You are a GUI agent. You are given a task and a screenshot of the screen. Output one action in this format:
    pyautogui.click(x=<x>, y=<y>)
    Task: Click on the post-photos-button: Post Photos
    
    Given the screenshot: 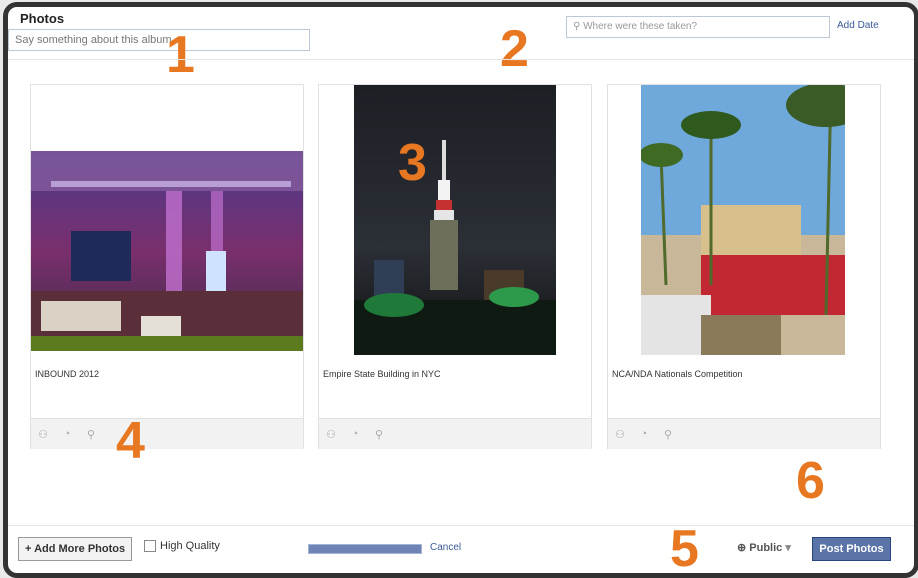 What is the action you would take?
    pyautogui.click(x=851, y=549)
    